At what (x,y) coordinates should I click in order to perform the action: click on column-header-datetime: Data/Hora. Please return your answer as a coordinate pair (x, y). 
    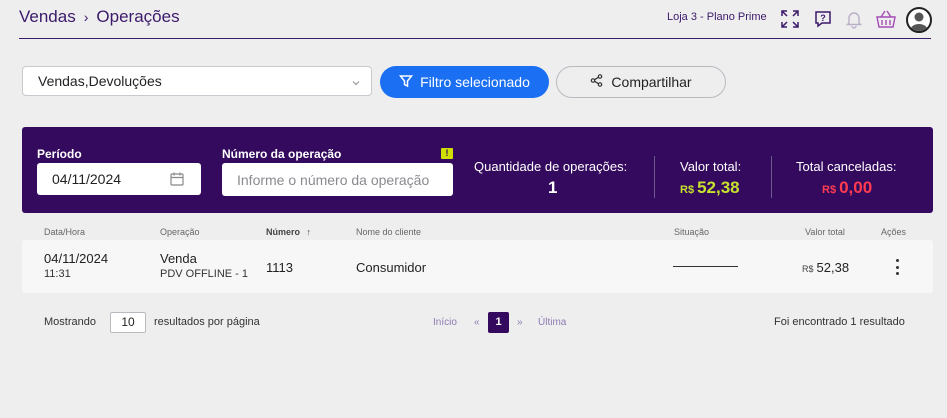
    Looking at the image, I should click on (64, 232).